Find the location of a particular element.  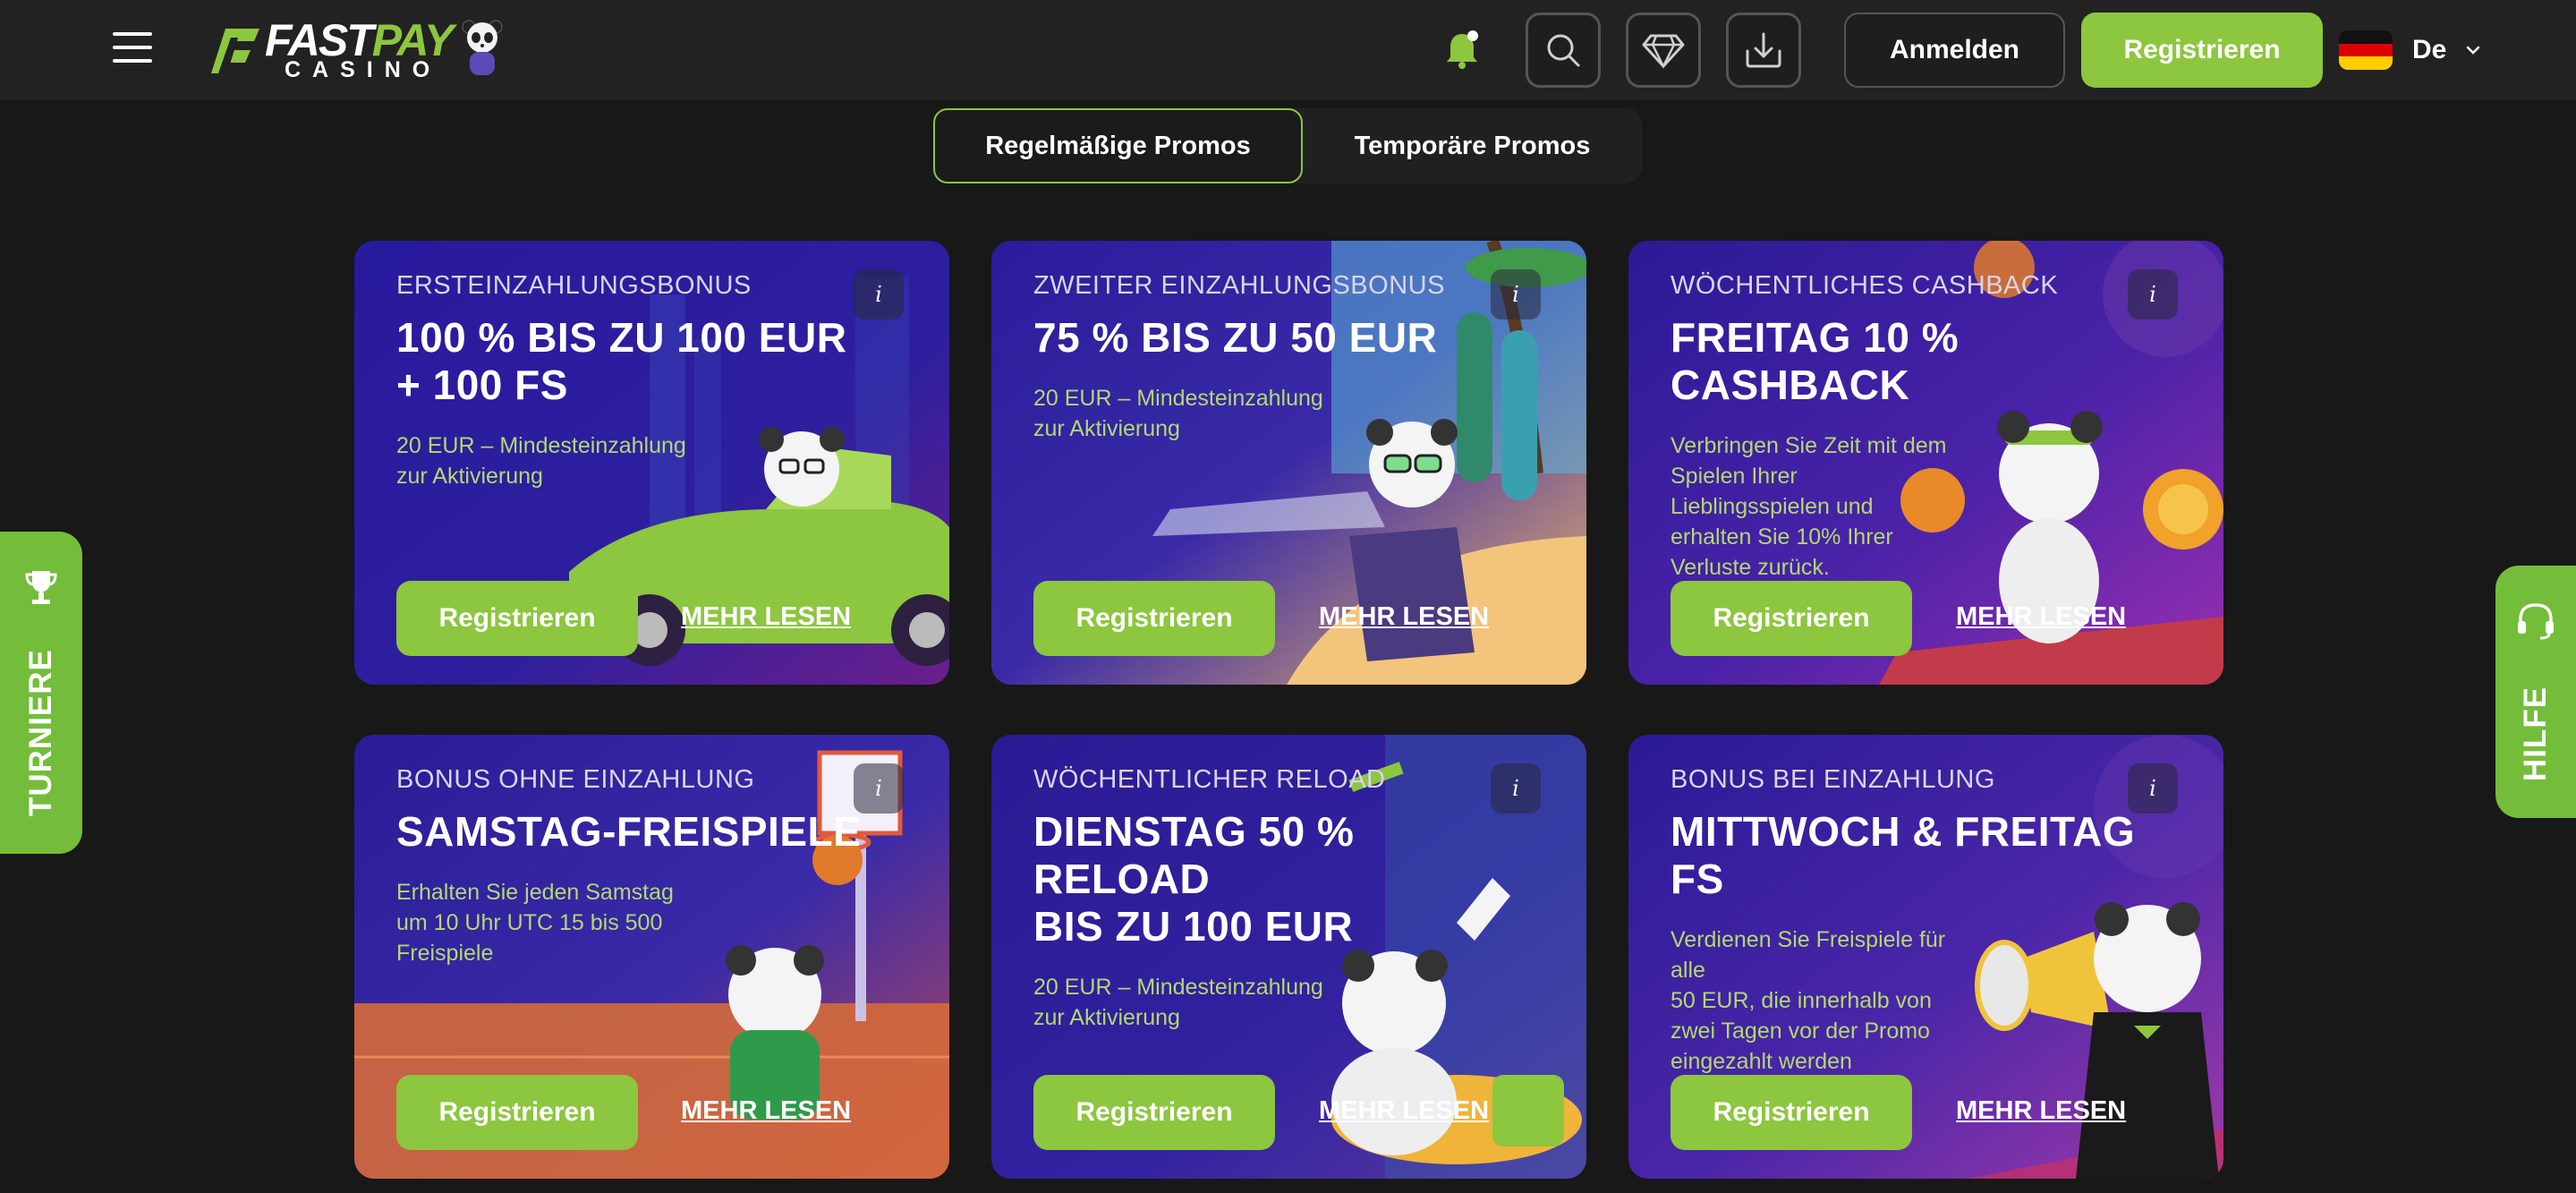

menu-icon is located at coordinates (132, 47).